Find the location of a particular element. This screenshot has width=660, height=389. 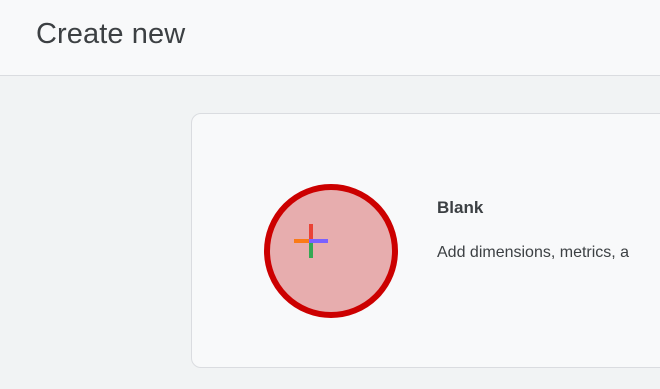

blank-card-title: Blank is located at coordinates (460, 207).